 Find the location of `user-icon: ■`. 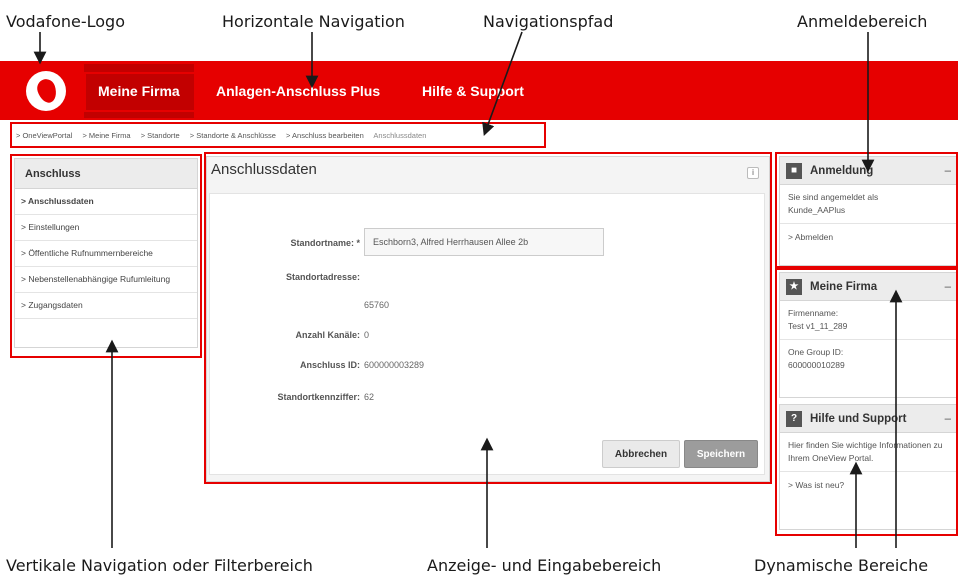

user-icon: ■ is located at coordinates (794, 171).